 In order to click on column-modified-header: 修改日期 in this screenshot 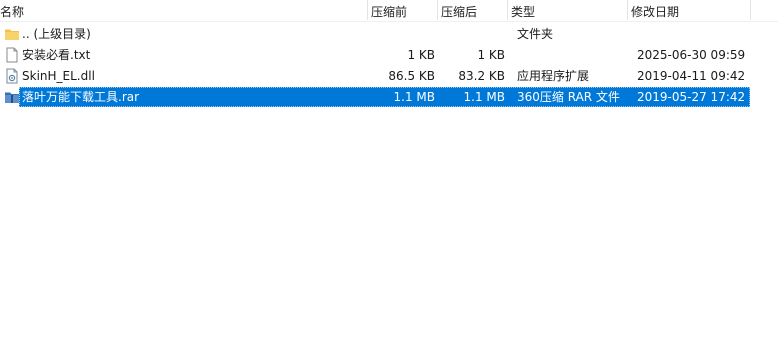, I will do `click(655, 12)`.